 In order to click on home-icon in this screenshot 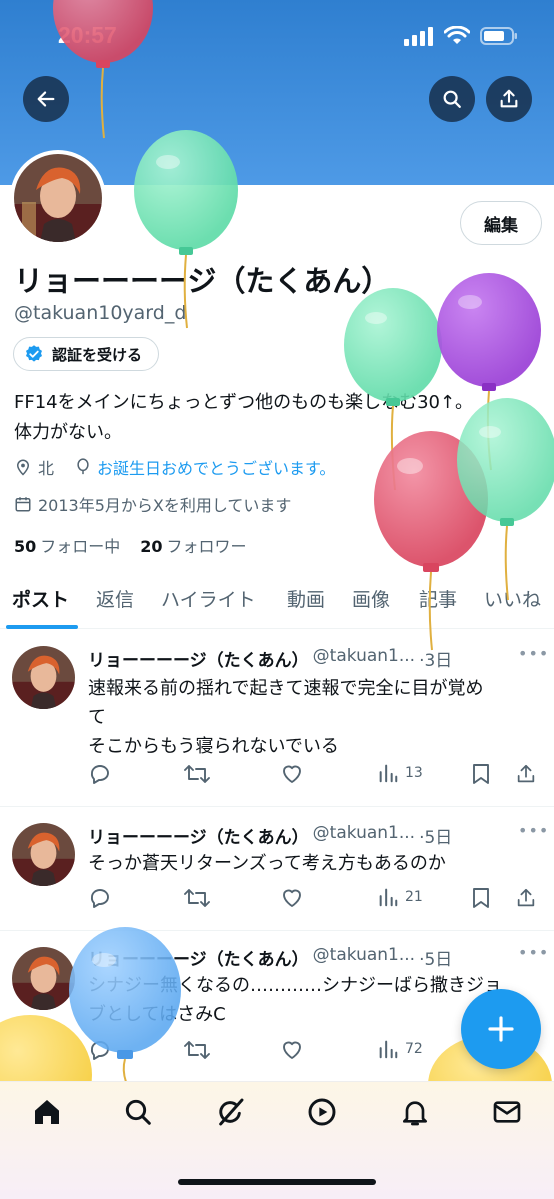, I will do `click(47, 1112)`.